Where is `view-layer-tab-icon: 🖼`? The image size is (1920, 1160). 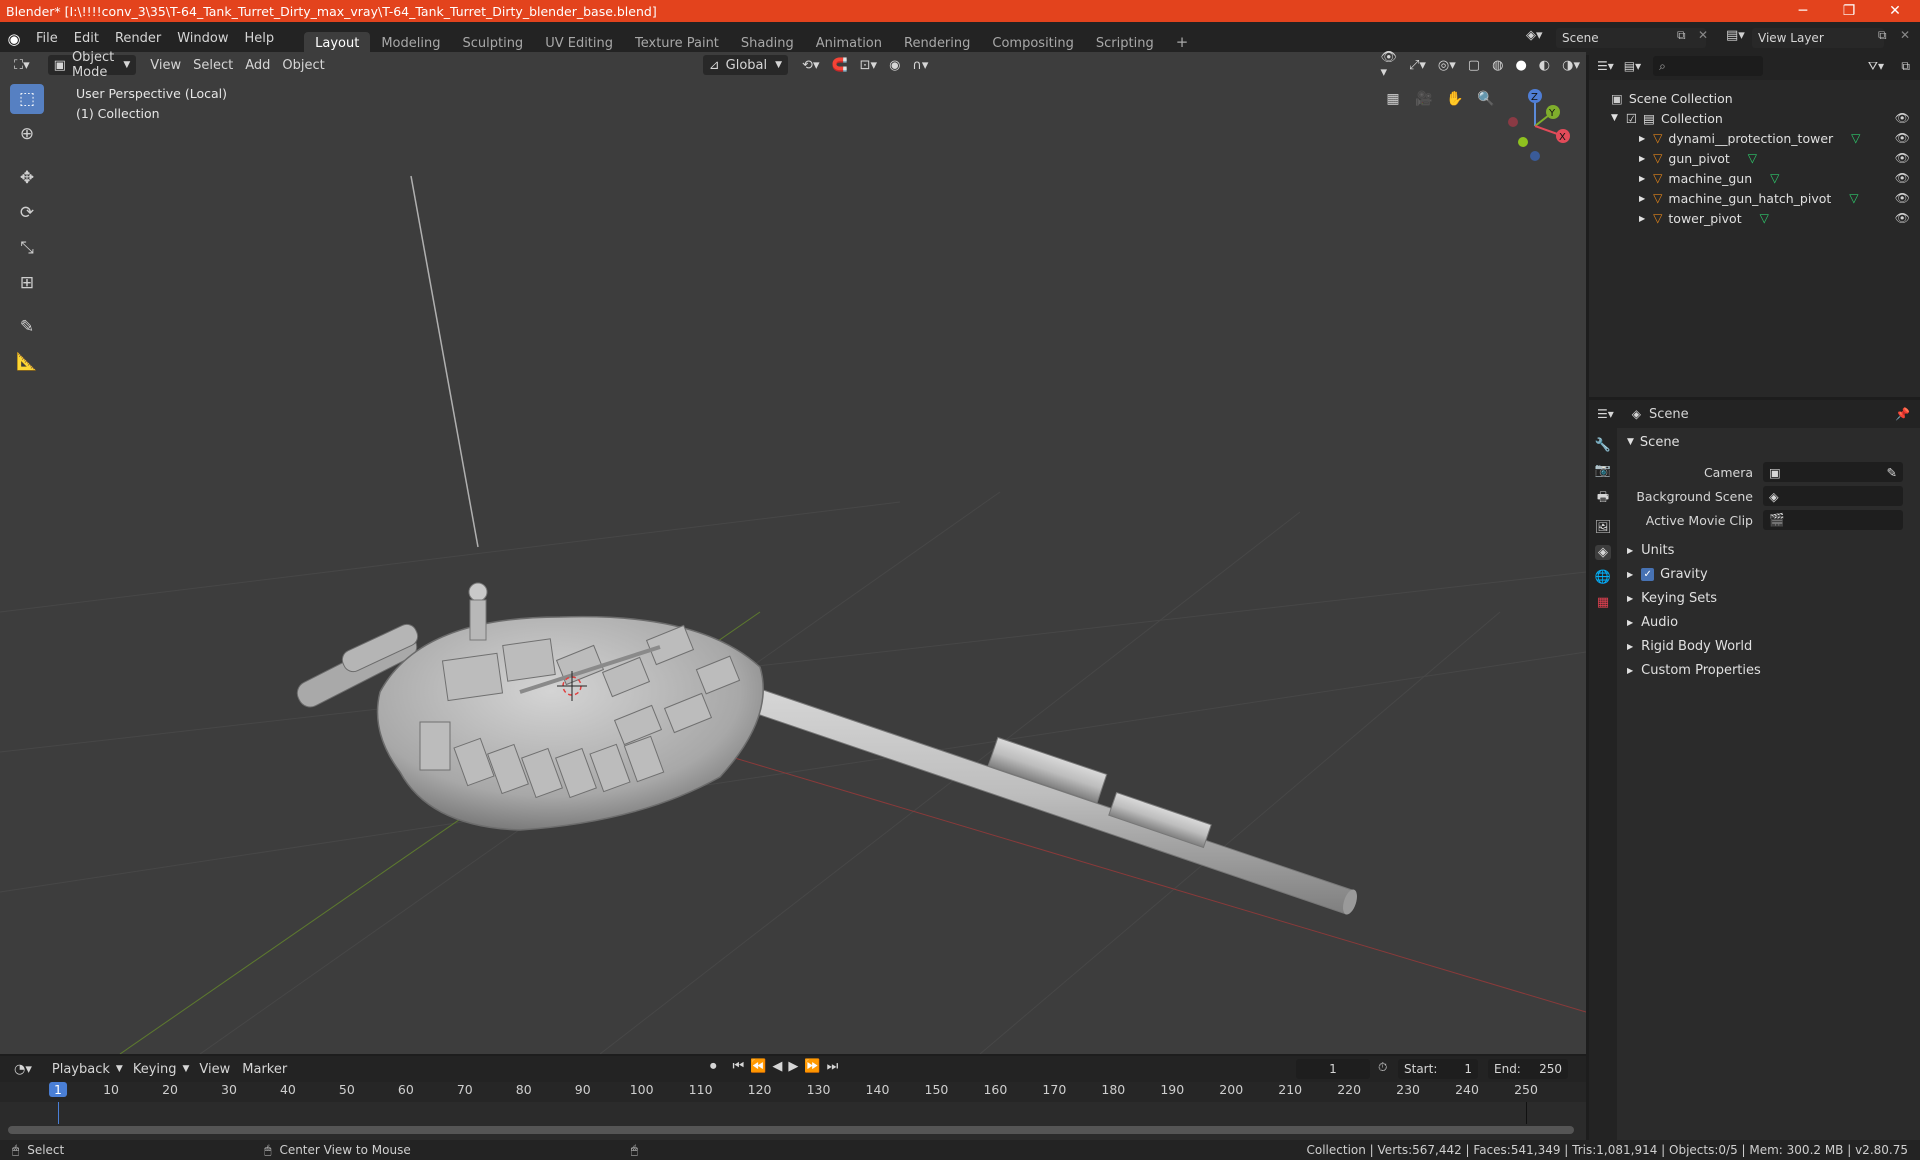 view-layer-tab-icon: 🖼 is located at coordinates (1603, 527).